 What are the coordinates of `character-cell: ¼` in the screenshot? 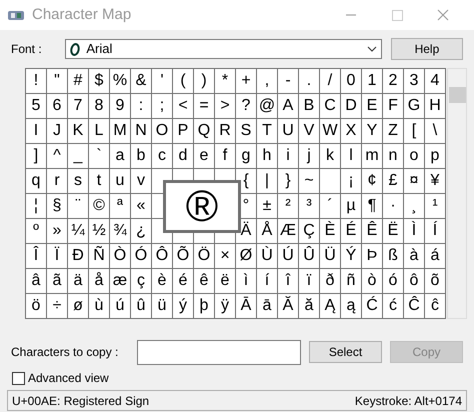 It's located at (78, 231).